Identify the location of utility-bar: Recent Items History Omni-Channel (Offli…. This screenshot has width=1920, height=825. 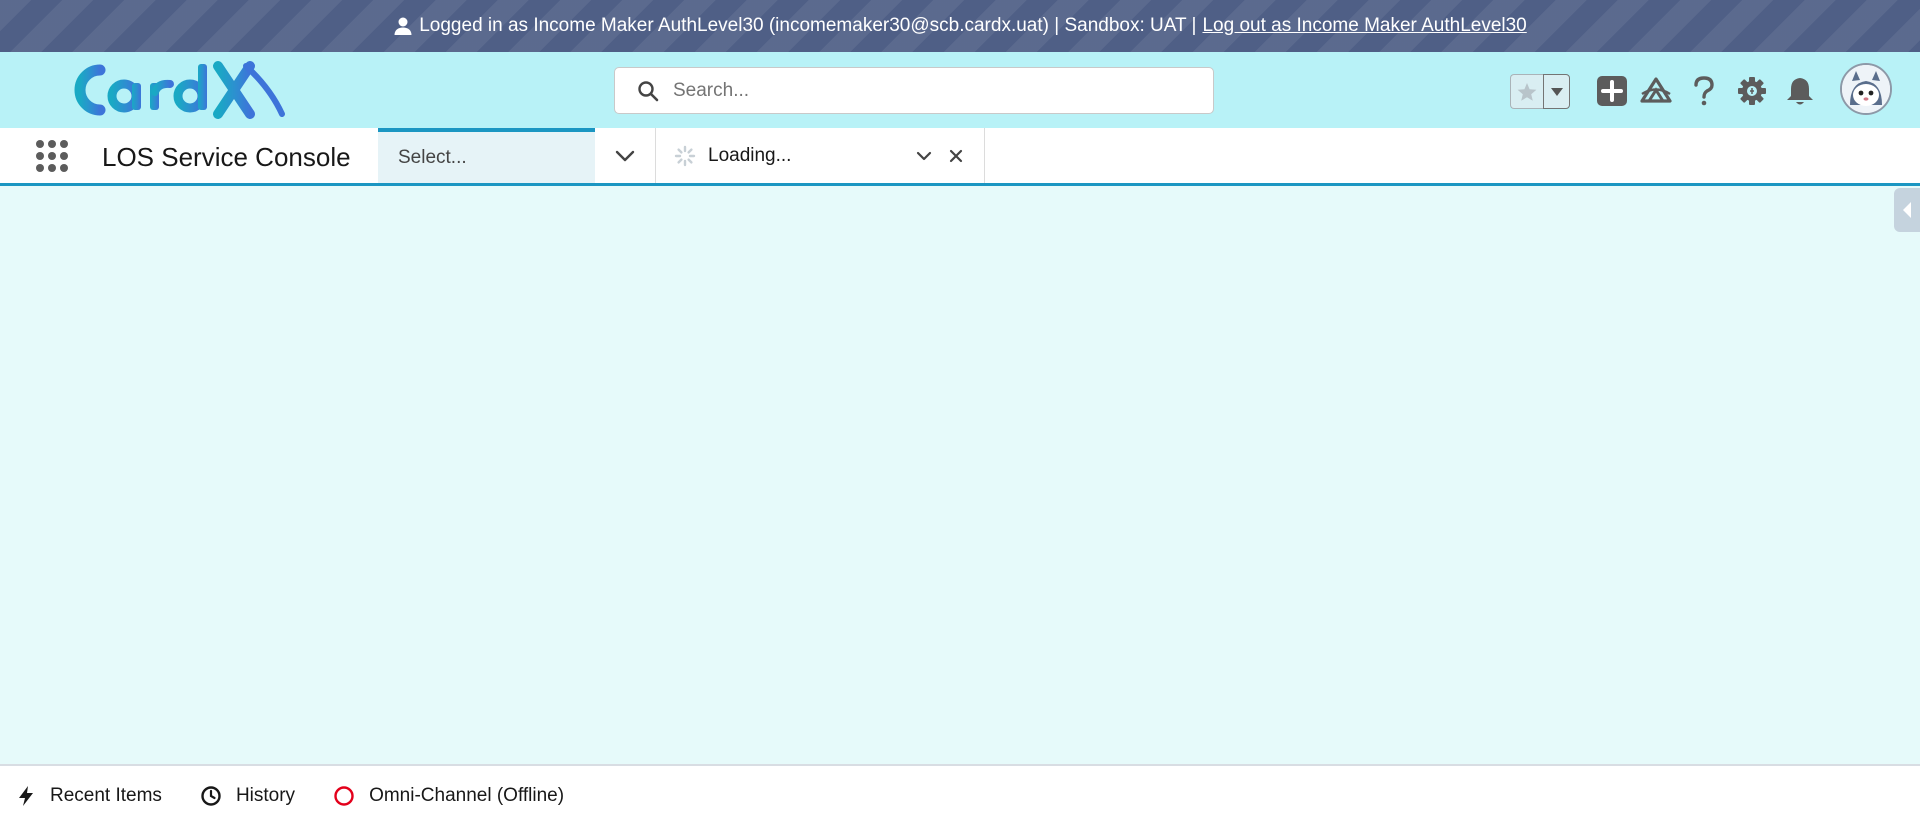
(960, 794).